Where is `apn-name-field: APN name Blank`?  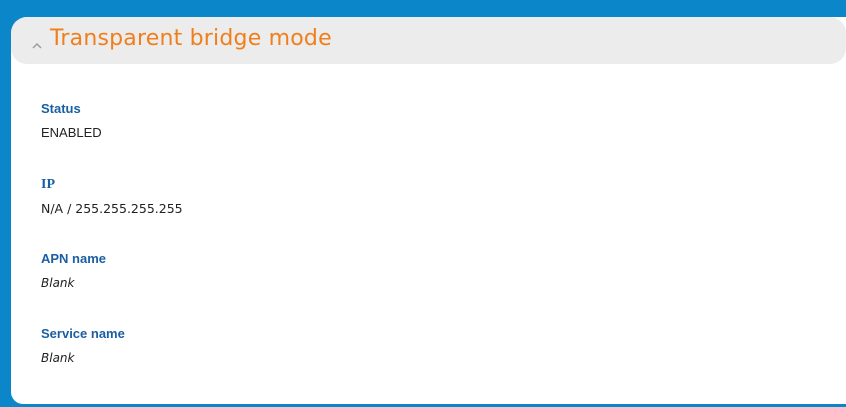
apn-name-field: APN name Blank is located at coordinates (73, 271).